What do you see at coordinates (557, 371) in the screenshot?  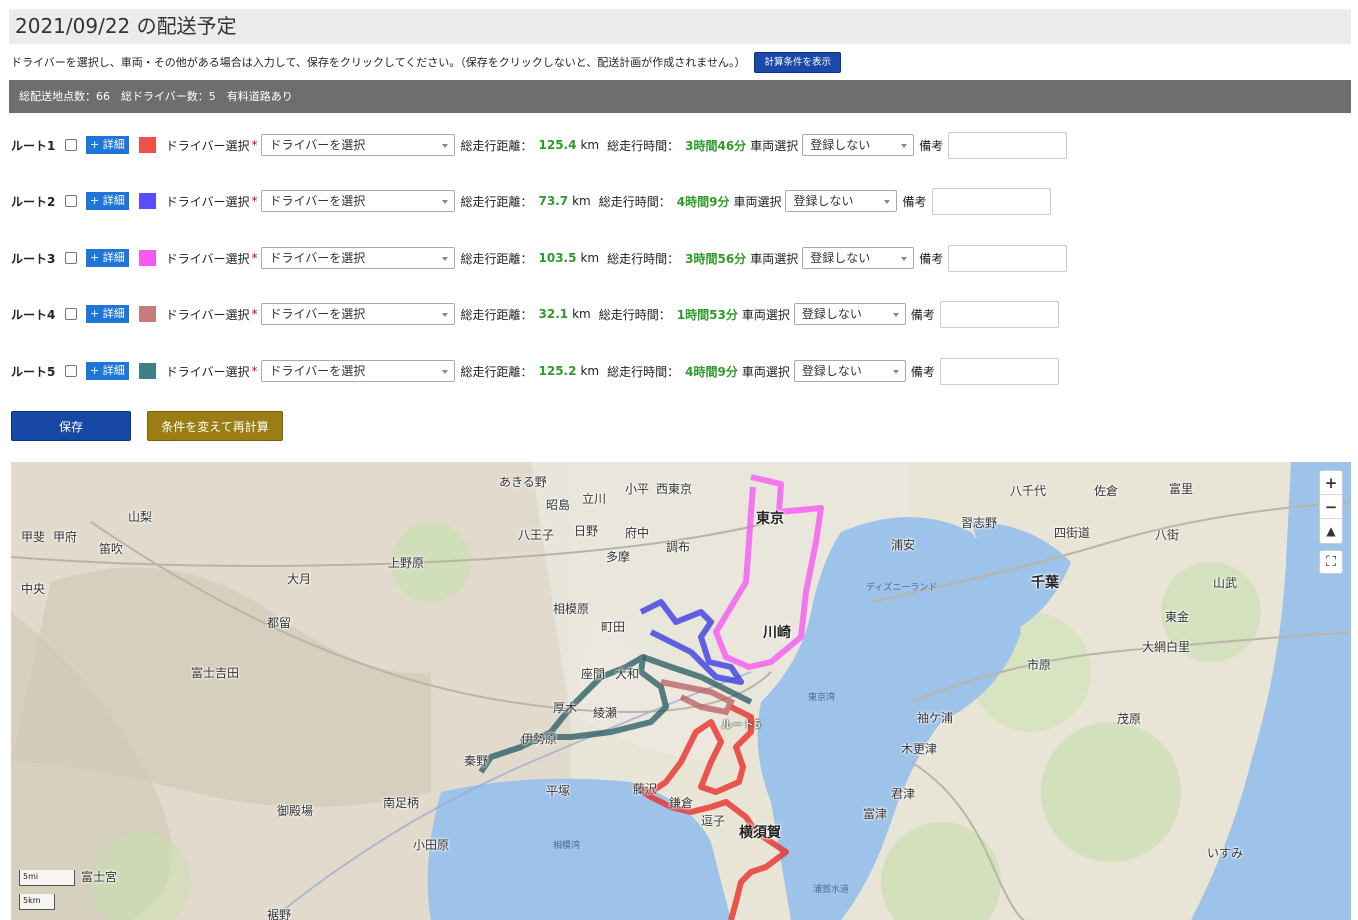 I see `distance-value: 125.2` at bounding box center [557, 371].